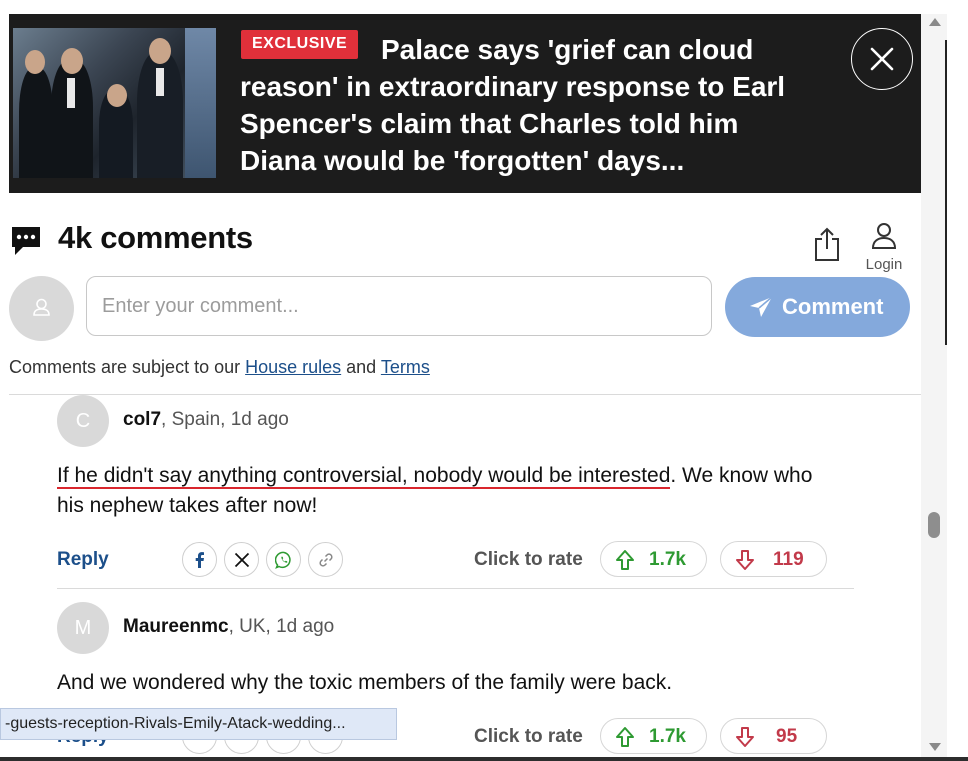 This screenshot has width=968, height=761. I want to click on rules-and: and, so click(361, 367).